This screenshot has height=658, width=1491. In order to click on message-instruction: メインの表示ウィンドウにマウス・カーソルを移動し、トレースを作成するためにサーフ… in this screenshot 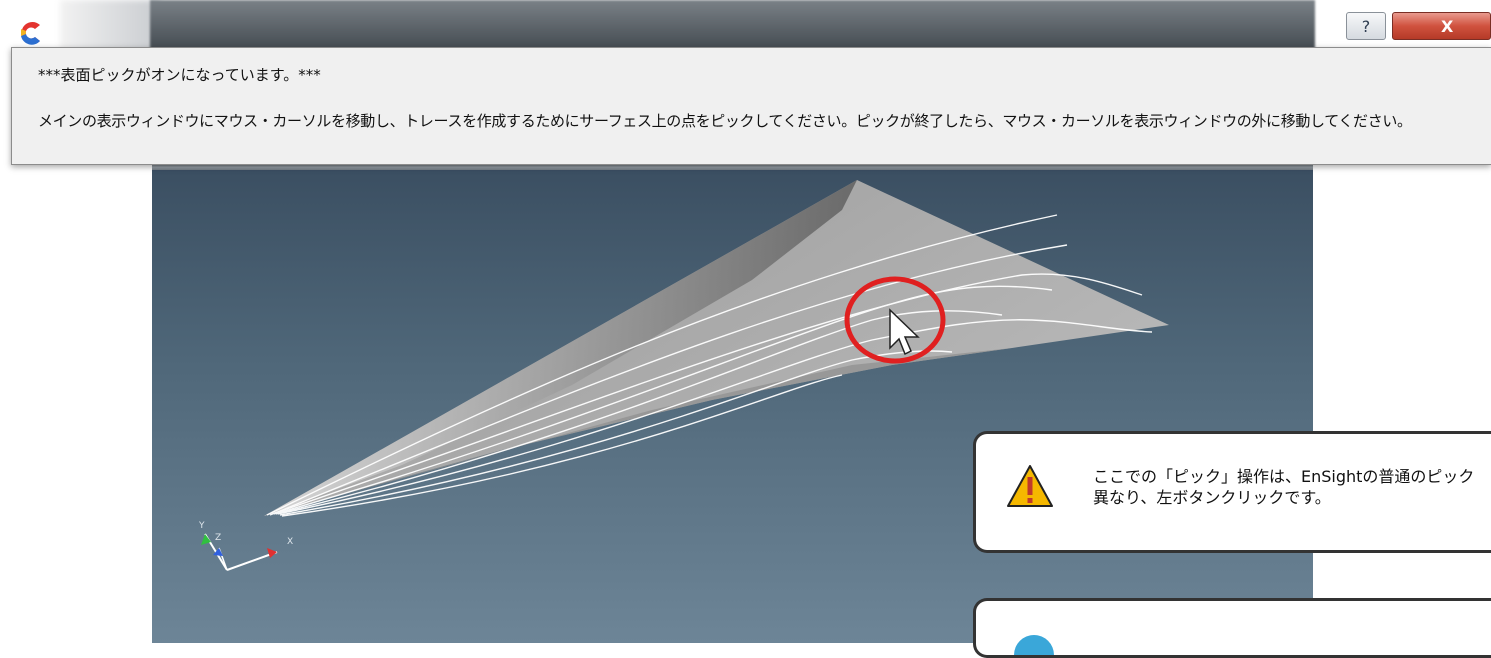, I will do `click(725, 121)`.